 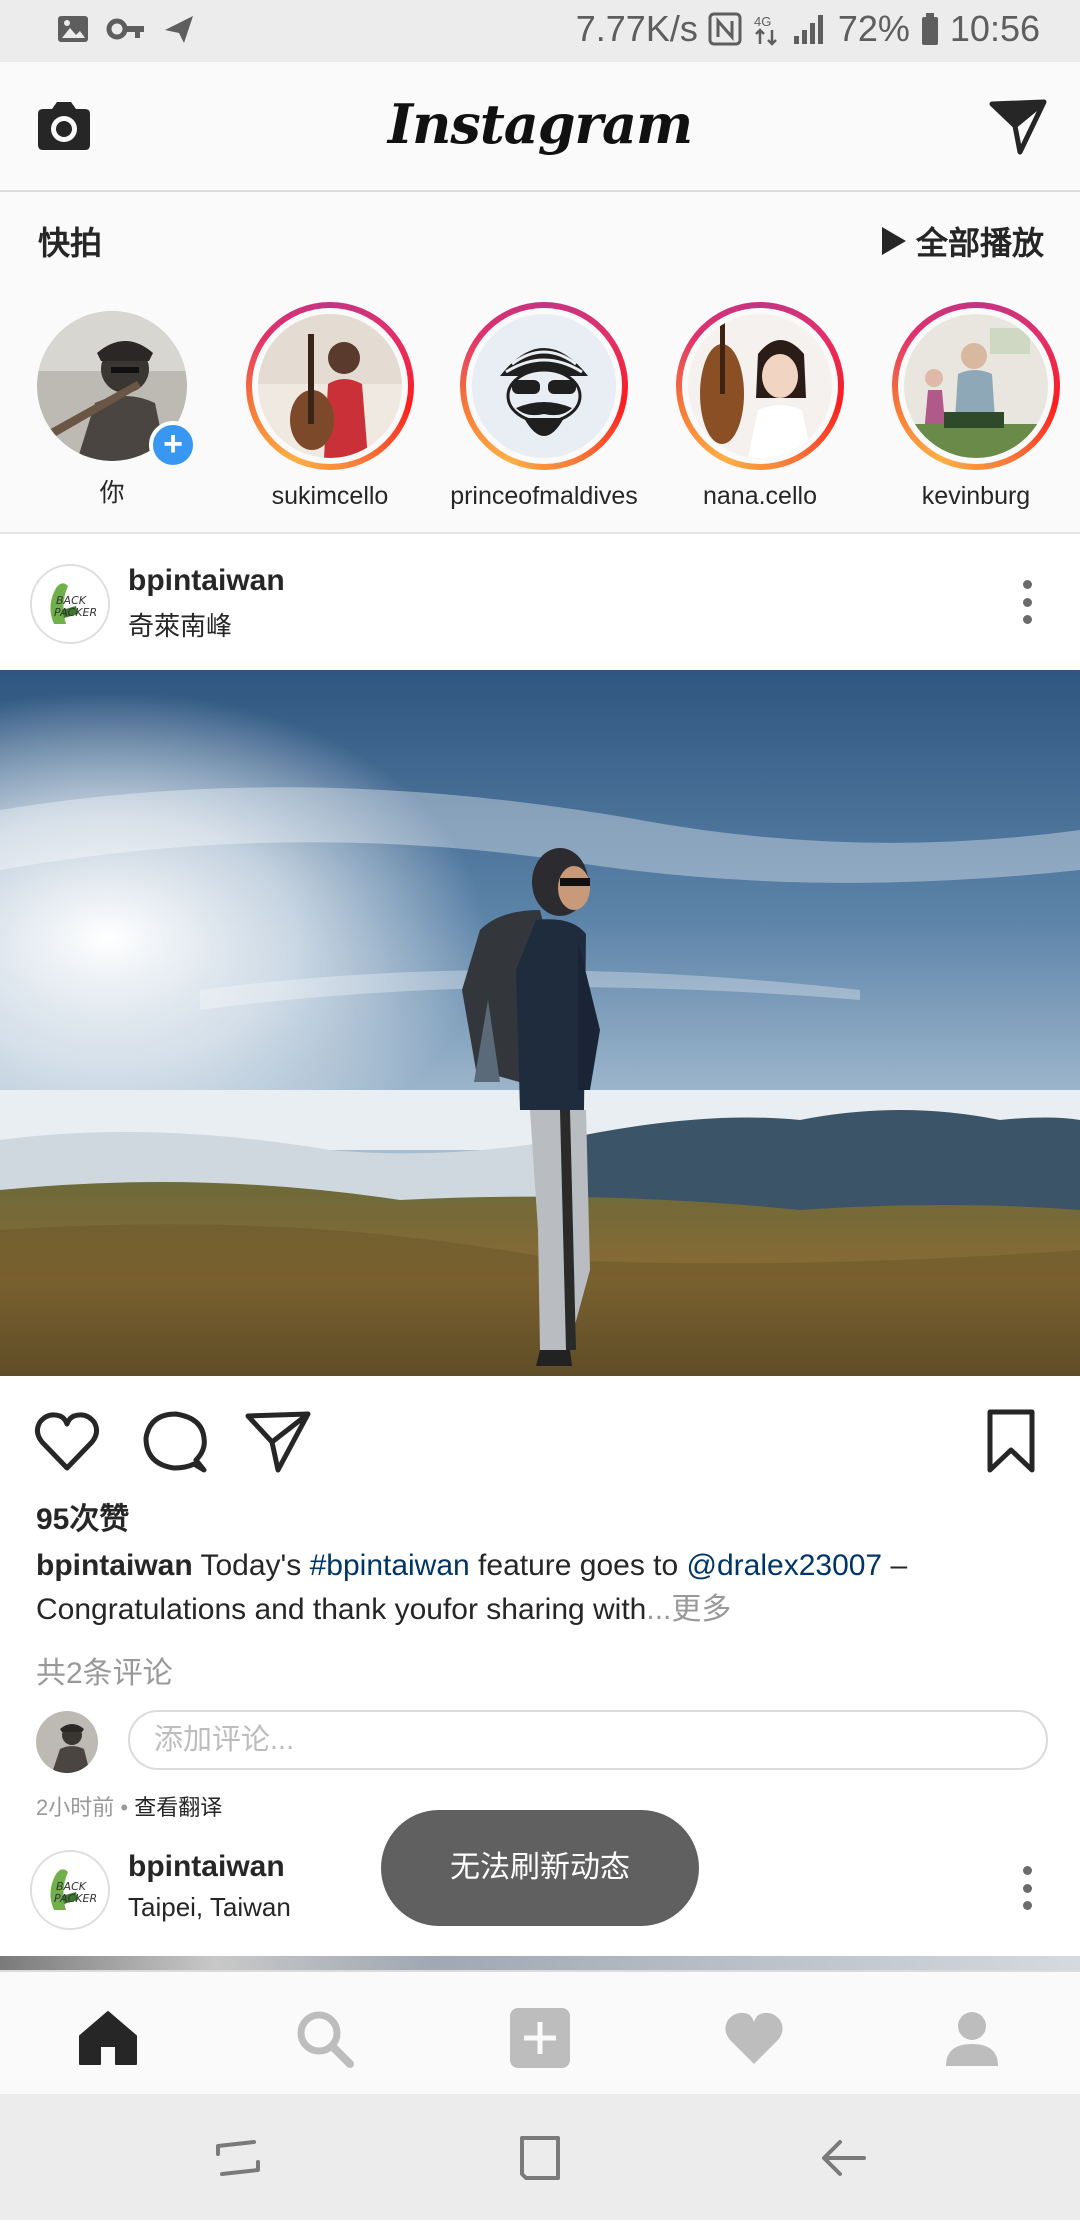 What do you see at coordinates (760, 496) in the screenshot?
I see `story-label: nana.cello` at bounding box center [760, 496].